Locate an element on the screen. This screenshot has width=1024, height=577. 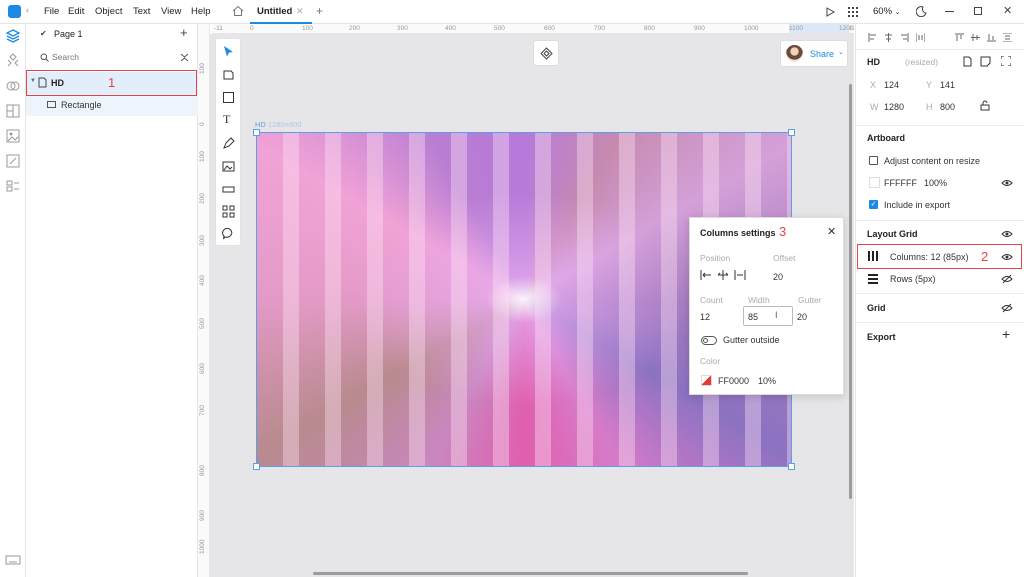
rectangle-tool-icon is located at coordinates (228, 97).